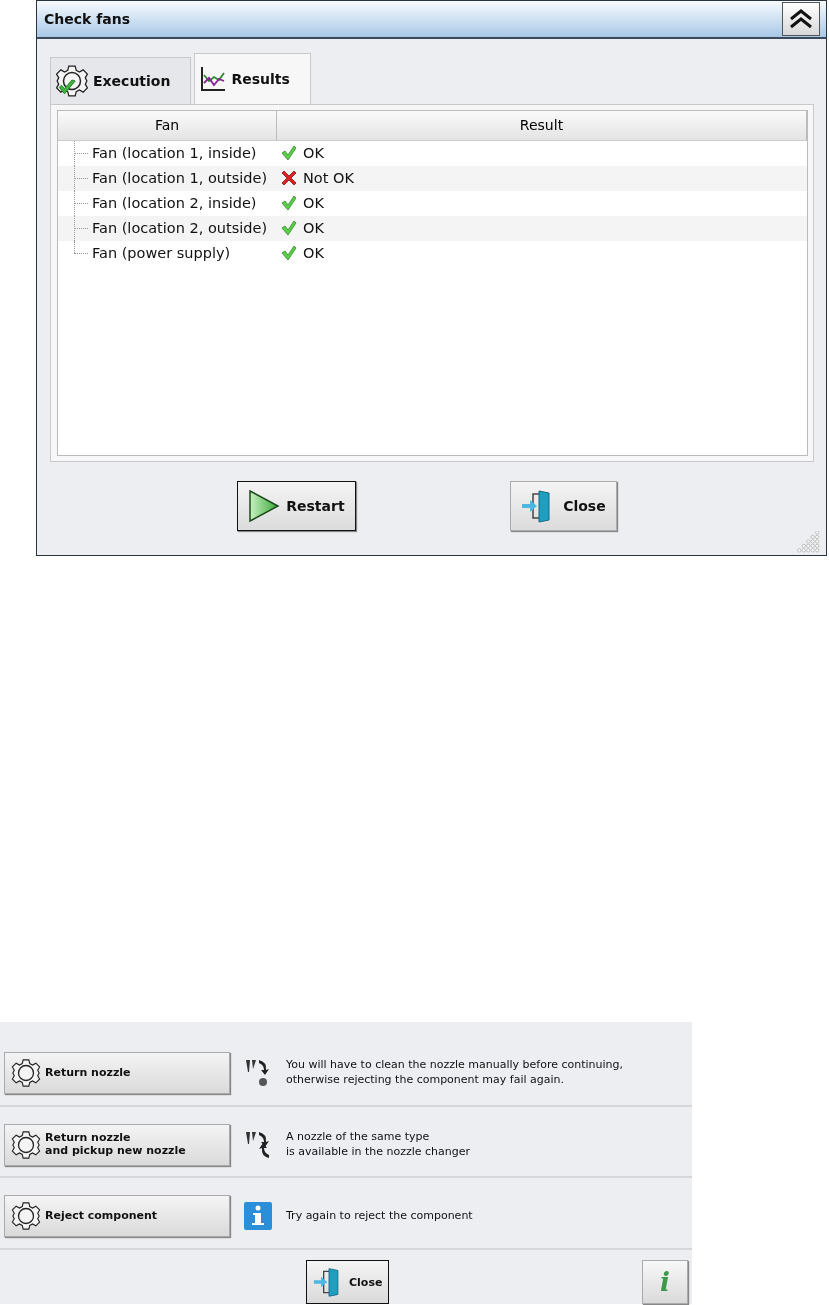 Image resolution: width=829 pixels, height=1305 pixels. Describe the element at coordinates (117, 1072) in the screenshot. I see `option-button: Return nozzle` at that location.